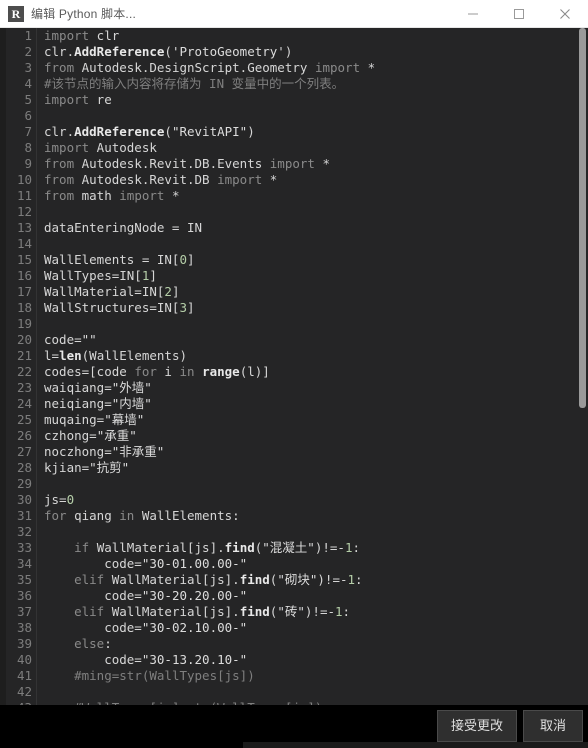 Image resolution: width=588 pixels, height=748 pixels. Describe the element at coordinates (239, 547) in the screenshot. I see `code-token-fn: find` at that location.